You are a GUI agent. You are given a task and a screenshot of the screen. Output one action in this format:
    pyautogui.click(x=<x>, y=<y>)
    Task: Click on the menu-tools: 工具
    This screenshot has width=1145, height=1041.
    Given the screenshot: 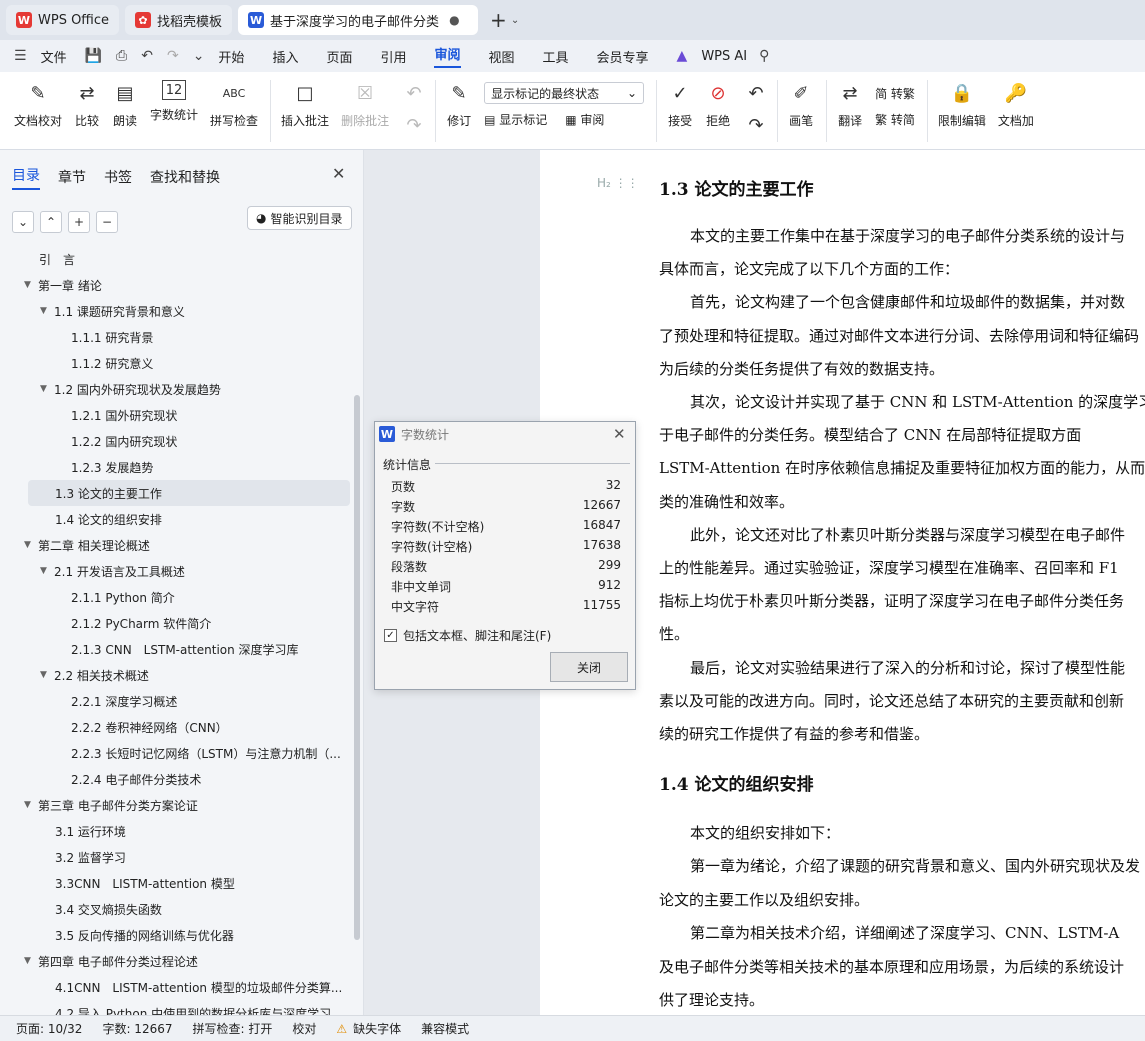 What is the action you would take?
    pyautogui.click(x=556, y=56)
    